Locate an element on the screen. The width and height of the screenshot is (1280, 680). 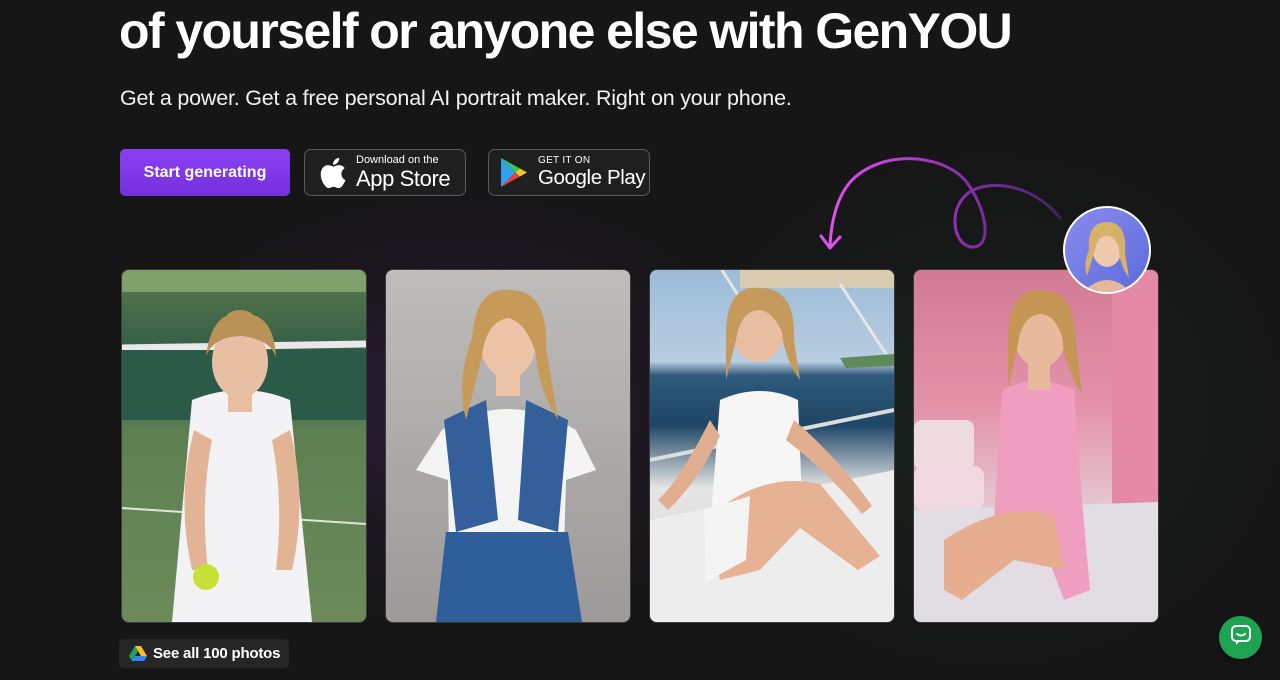
gallery-photo-tennis is located at coordinates (244, 446).